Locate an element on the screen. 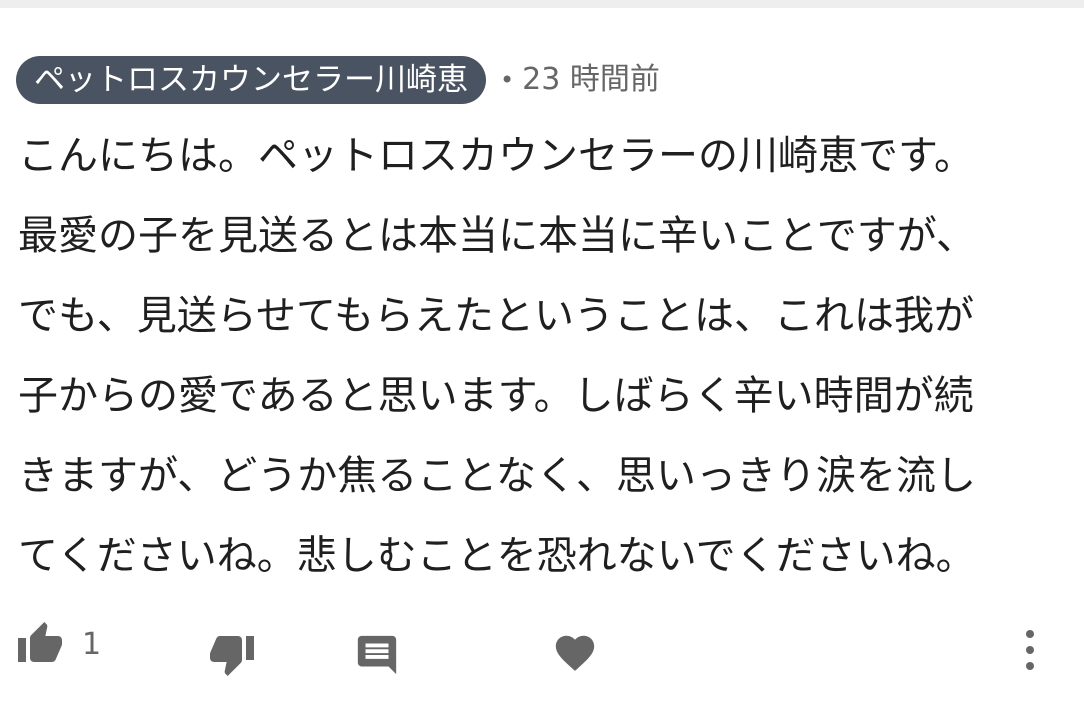  more-vertical-icon is located at coordinates (1030, 650).